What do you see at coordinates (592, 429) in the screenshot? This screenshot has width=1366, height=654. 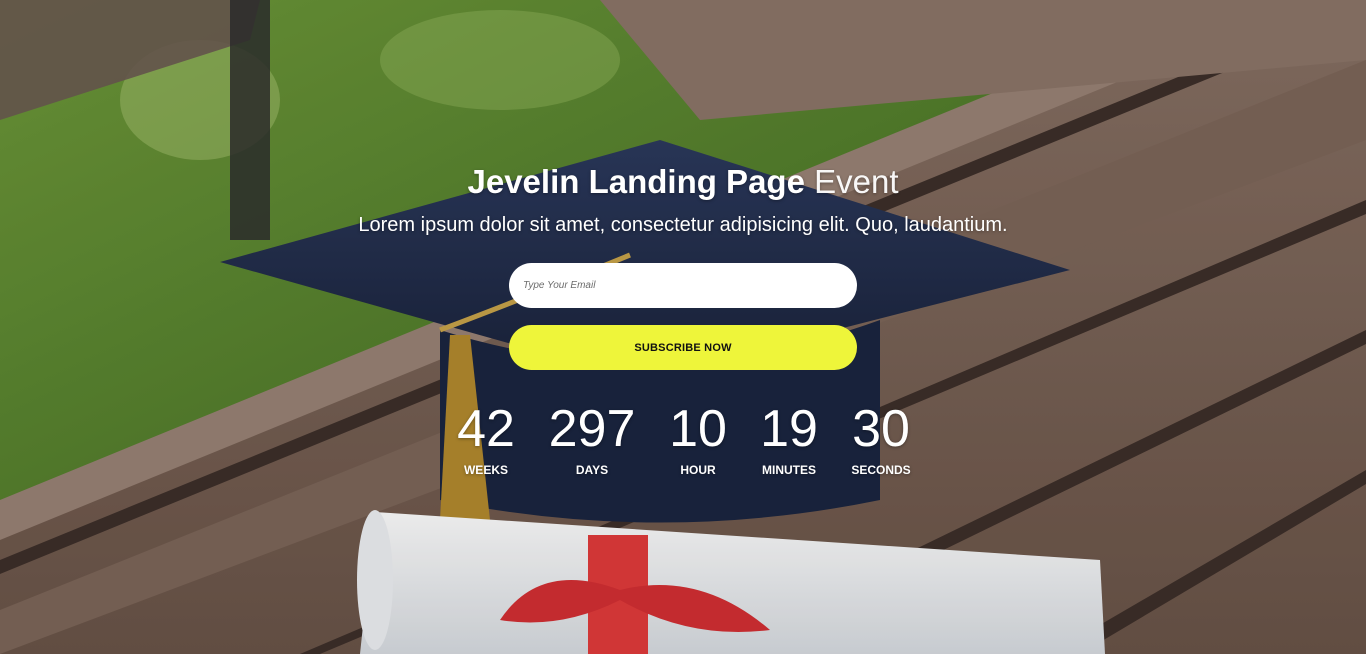 I see `countdown-days-value: 297` at bounding box center [592, 429].